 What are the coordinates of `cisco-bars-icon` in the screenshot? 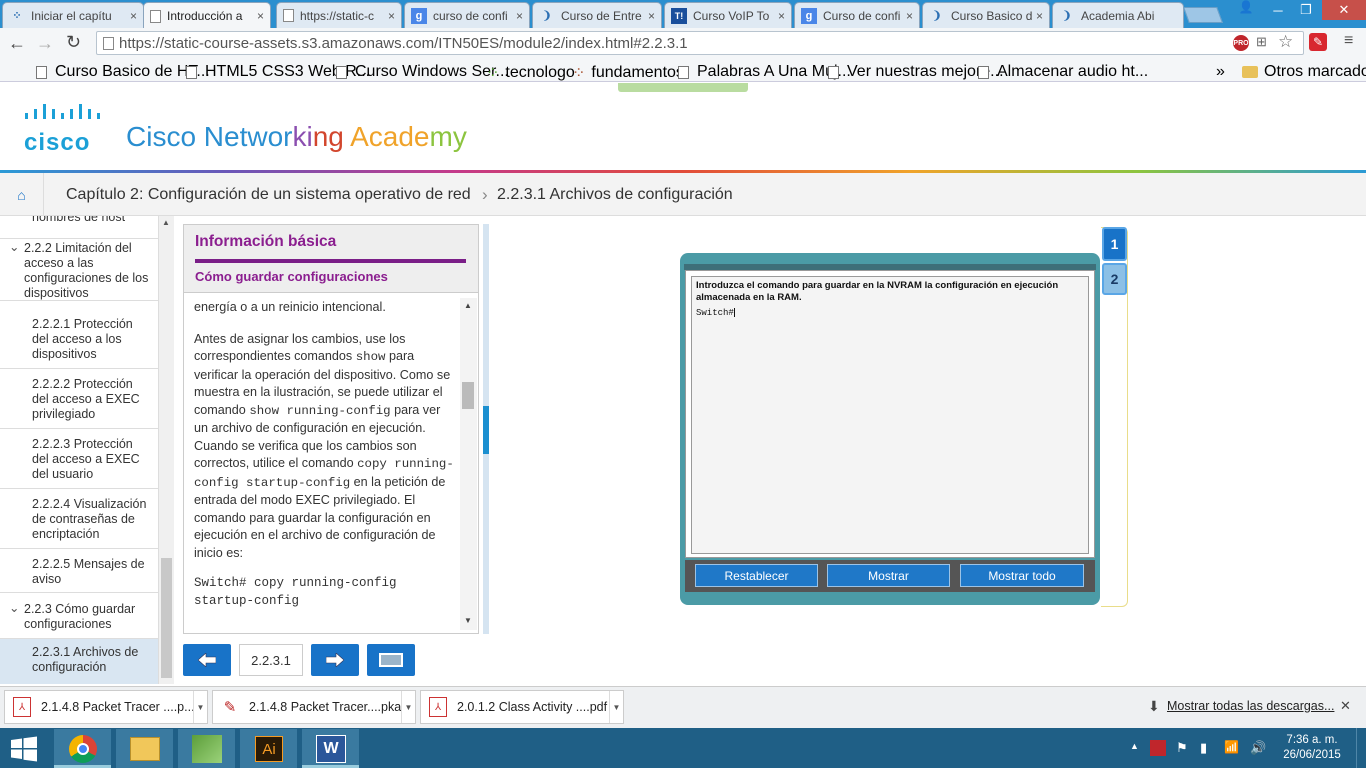 It's located at (62, 111).